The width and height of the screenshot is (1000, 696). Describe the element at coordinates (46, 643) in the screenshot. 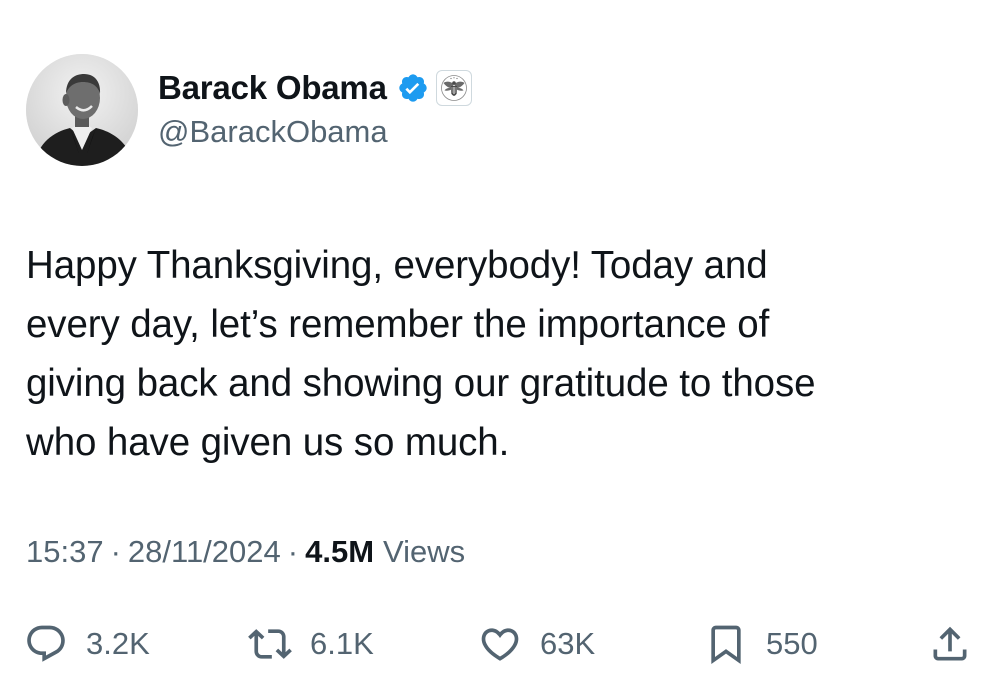

I see `reply-icon` at that location.